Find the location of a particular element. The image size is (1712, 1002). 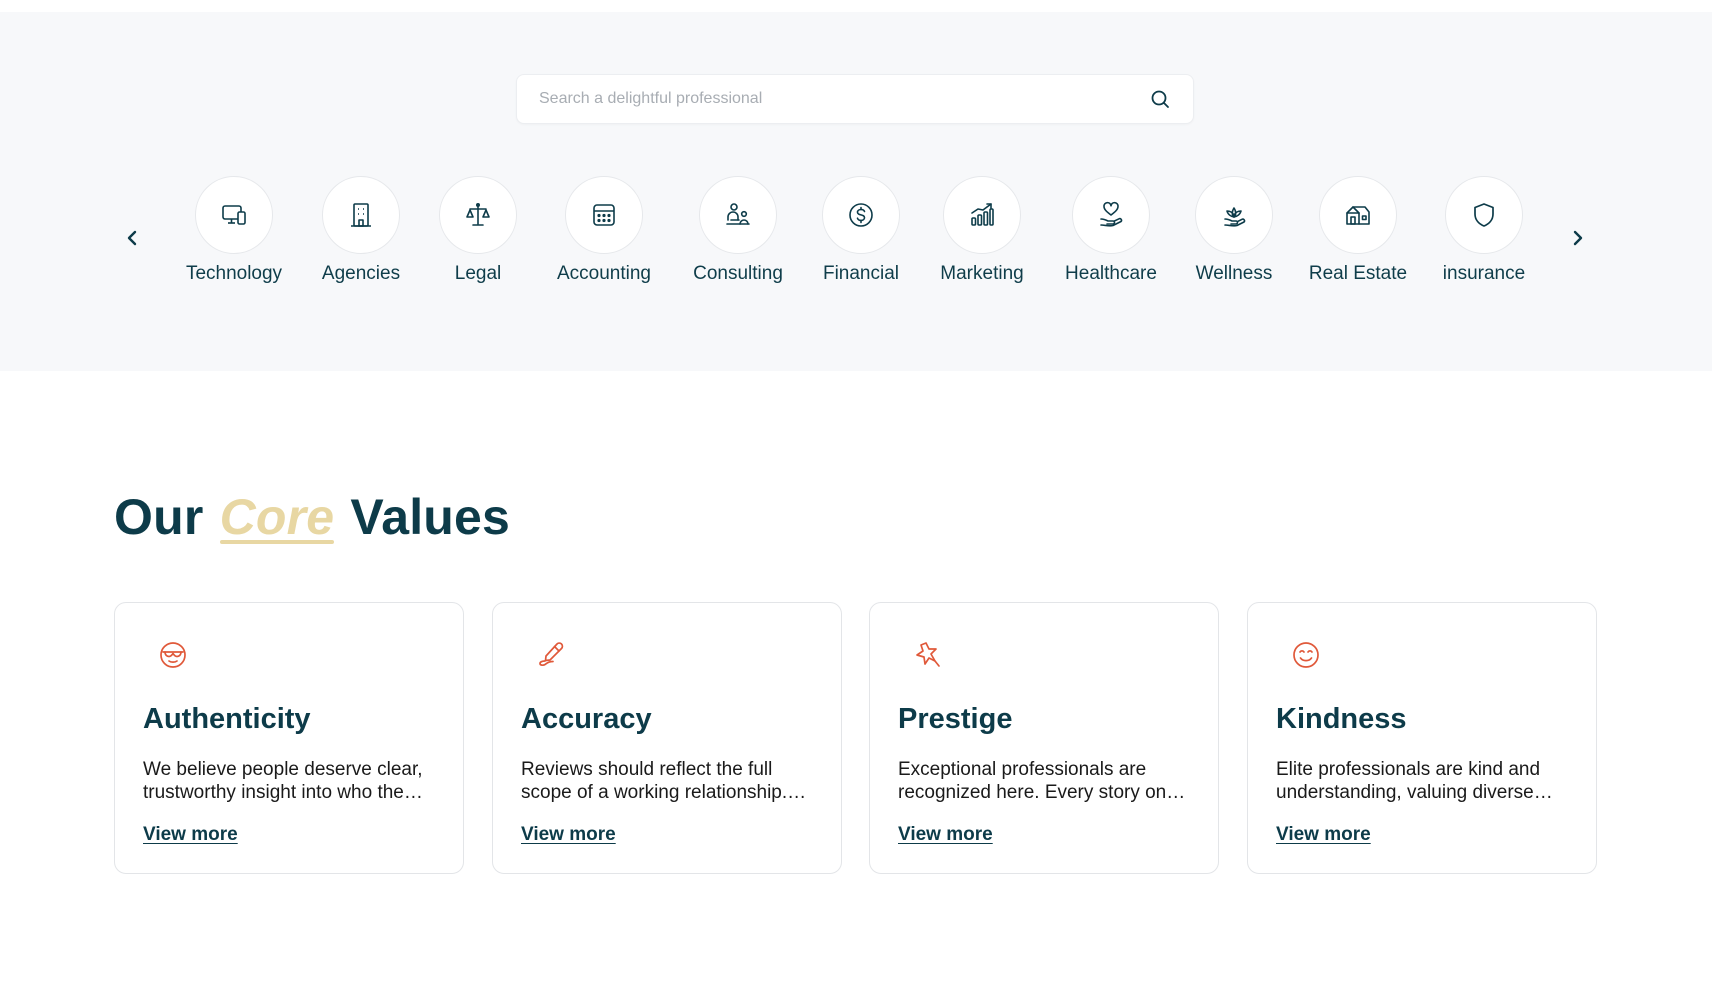

category-marketing: Marketing is located at coordinates (982, 230).